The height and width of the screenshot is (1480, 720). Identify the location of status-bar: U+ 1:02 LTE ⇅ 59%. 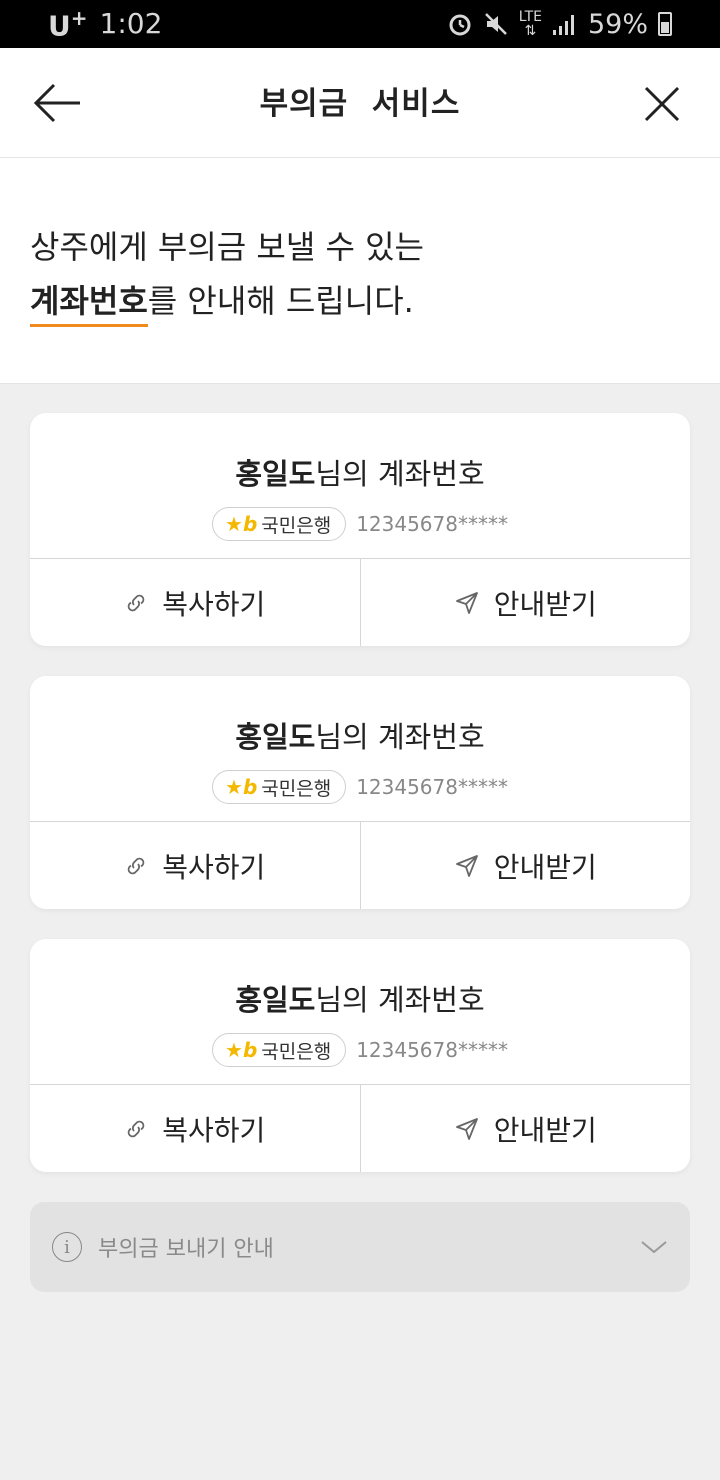
(360, 24).